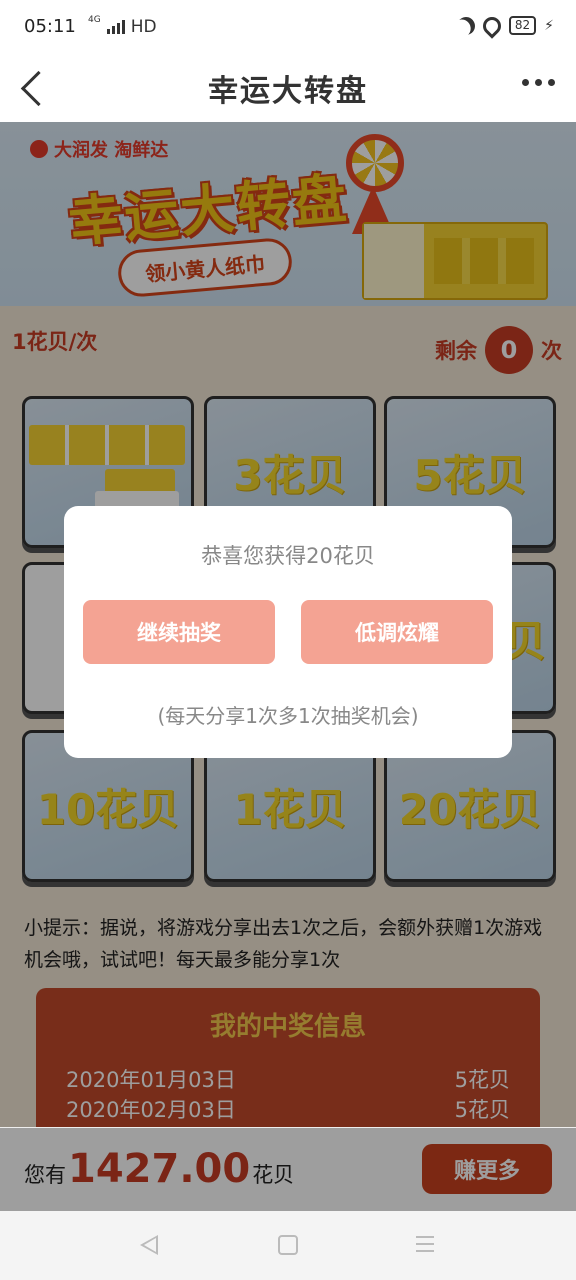 The height and width of the screenshot is (1280, 576). Describe the element at coordinates (115, 27) in the screenshot. I see `signal-icon` at that location.